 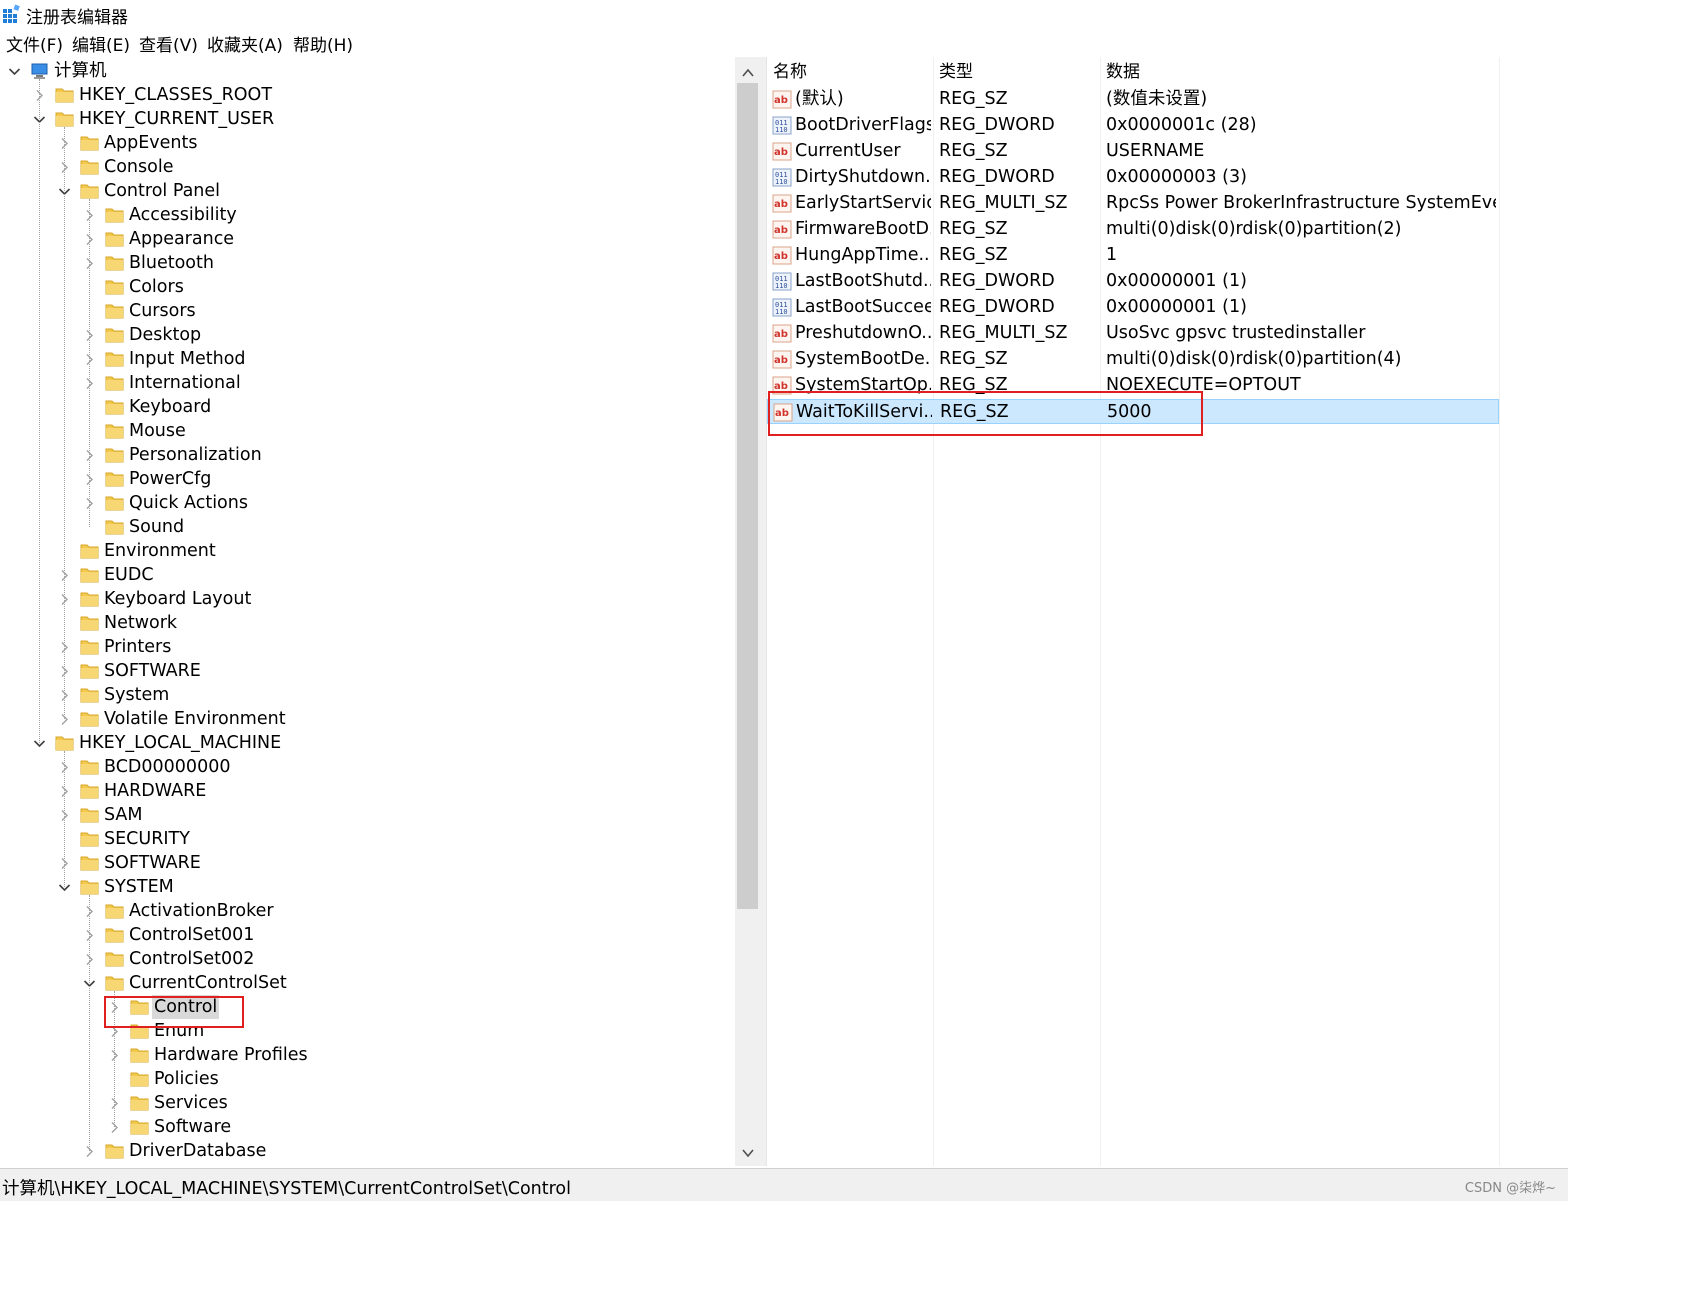 What do you see at coordinates (367, 311) in the screenshot?
I see `tree-node: Cursors` at bounding box center [367, 311].